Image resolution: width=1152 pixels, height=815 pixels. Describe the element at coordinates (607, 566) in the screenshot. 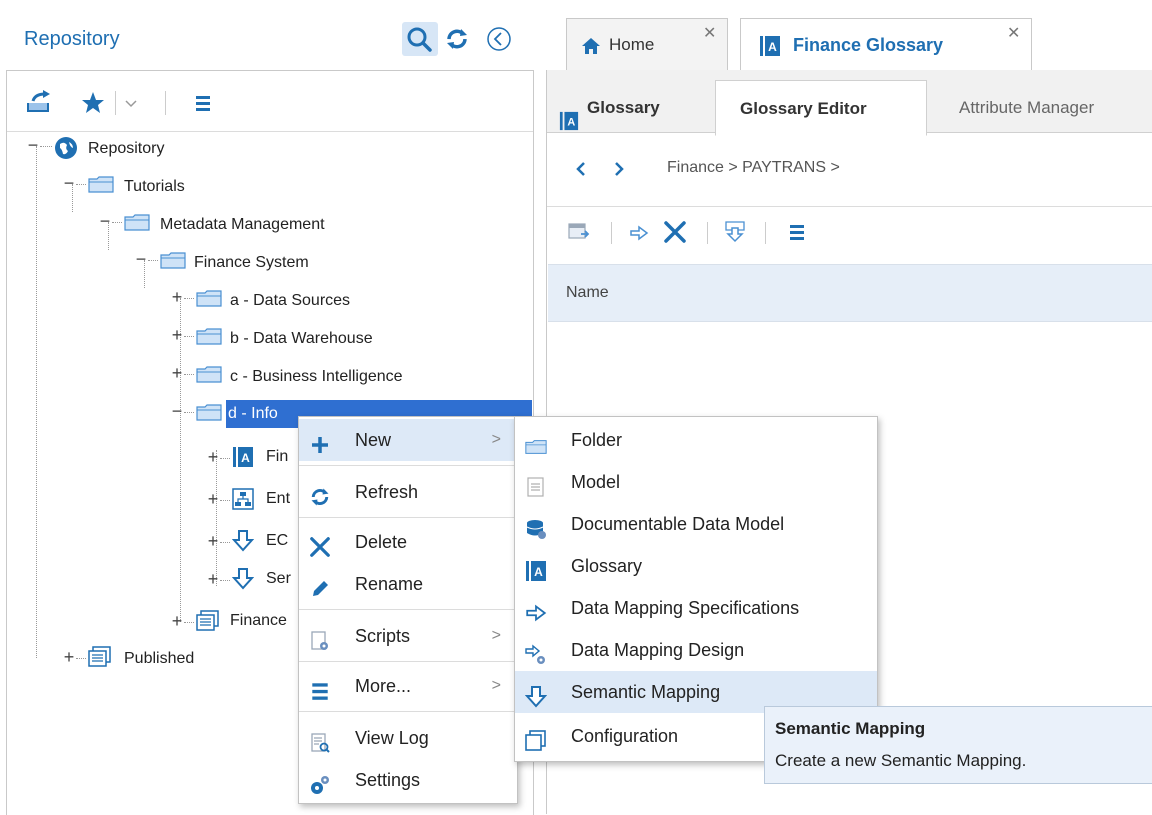

I see `menu-item-label: Glossary` at that location.